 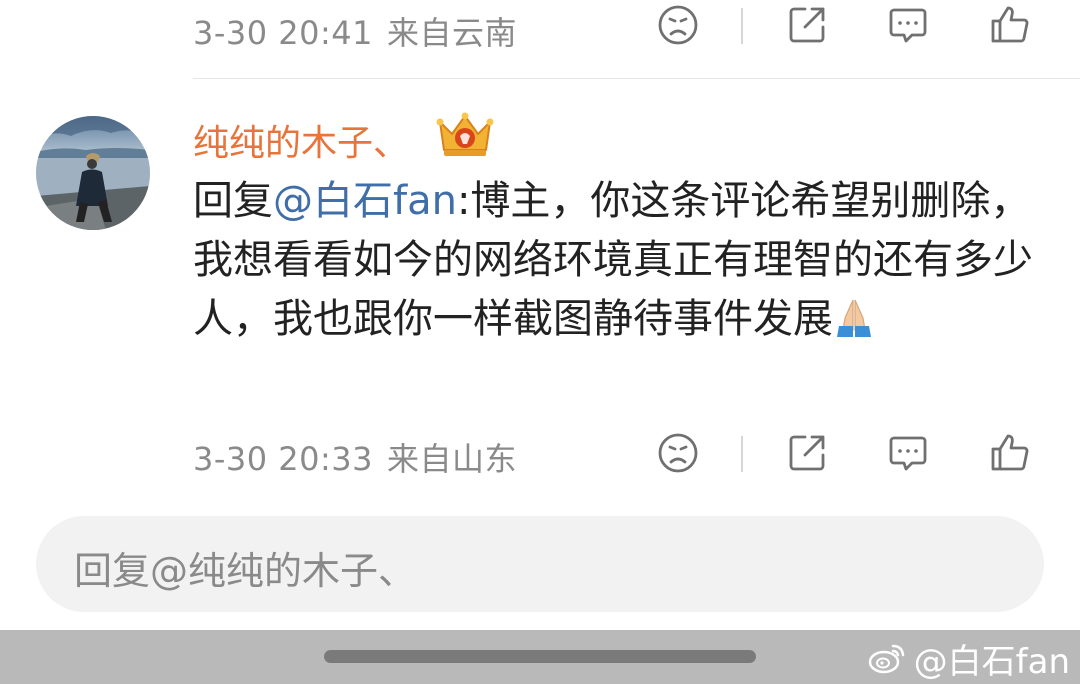 I want to click on timestamp: 3-30 20:33, so click(x=283, y=459).